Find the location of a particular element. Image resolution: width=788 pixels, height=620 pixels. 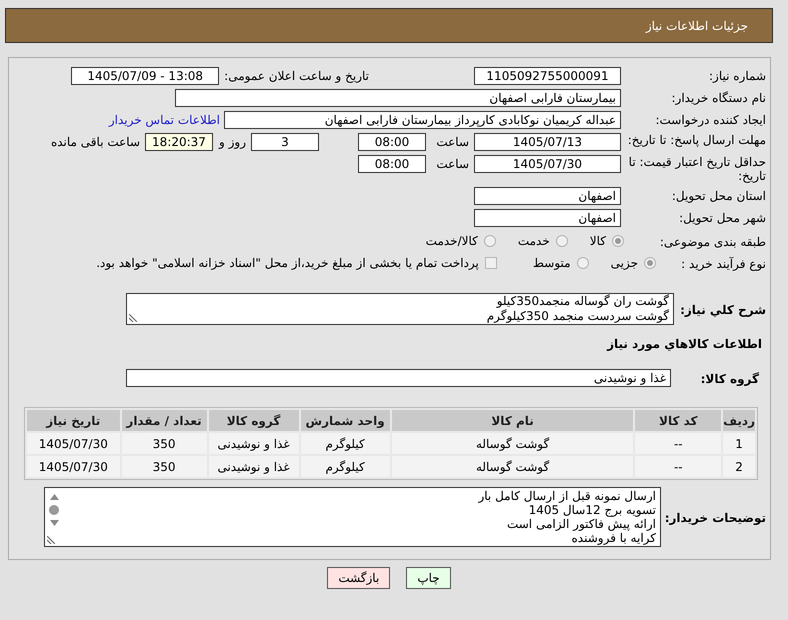

validity-time-field: 08:00 is located at coordinates (392, 164).